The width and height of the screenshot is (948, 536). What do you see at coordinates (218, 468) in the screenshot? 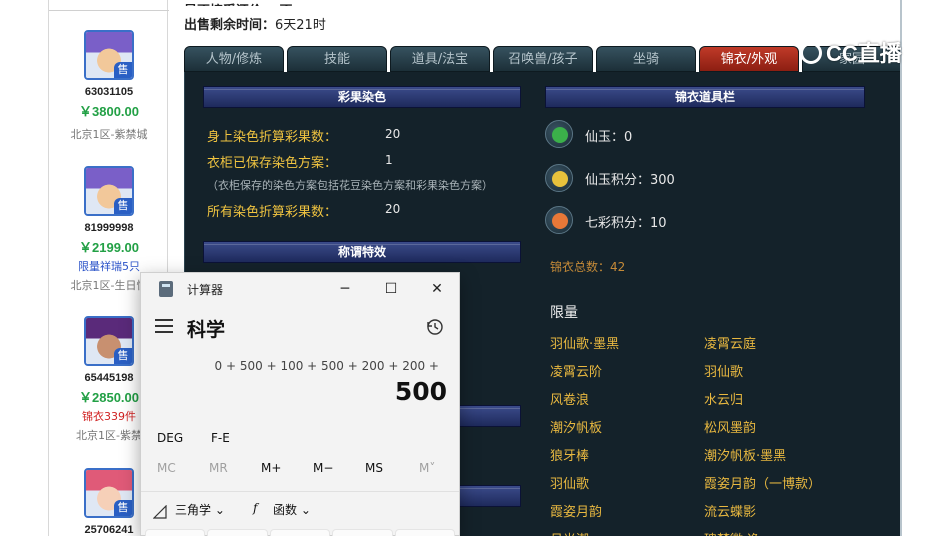
I see `memory-button: MR` at bounding box center [218, 468].